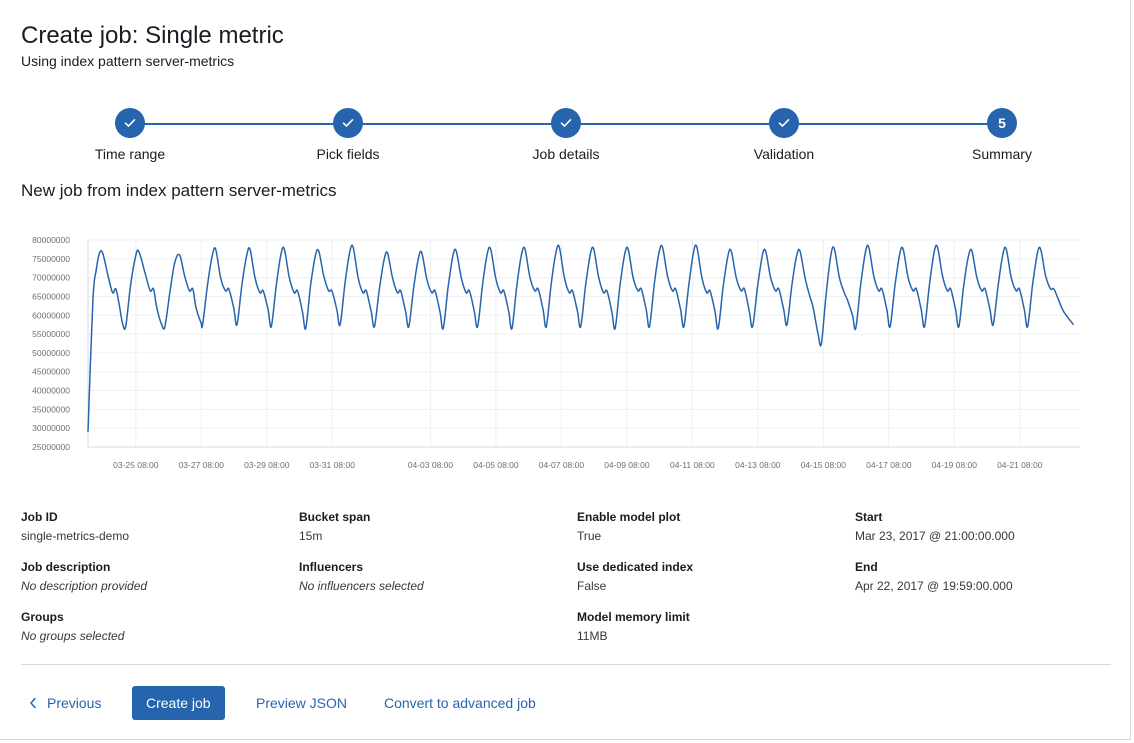 The image size is (1134, 743). Describe the element at coordinates (707, 535) in the screenshot. I see `detail-enable-model-plot: Enable model plot True` at that location.